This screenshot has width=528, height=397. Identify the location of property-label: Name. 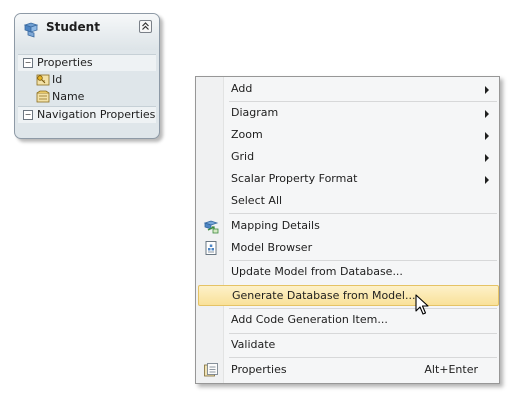
(68, 96).